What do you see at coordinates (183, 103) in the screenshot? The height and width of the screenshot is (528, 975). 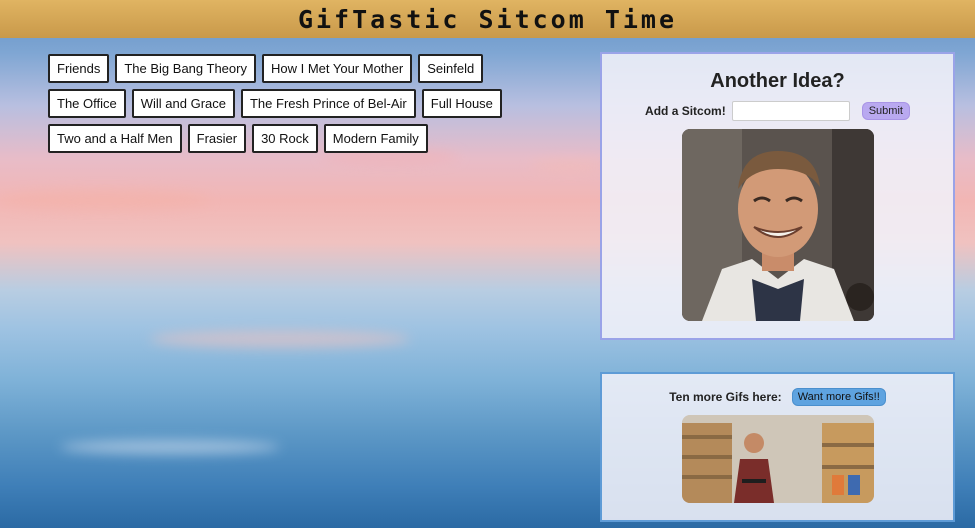 I see `sitcom-button-will-and-grace: Will and Grace` at bounding box center [183, 103].